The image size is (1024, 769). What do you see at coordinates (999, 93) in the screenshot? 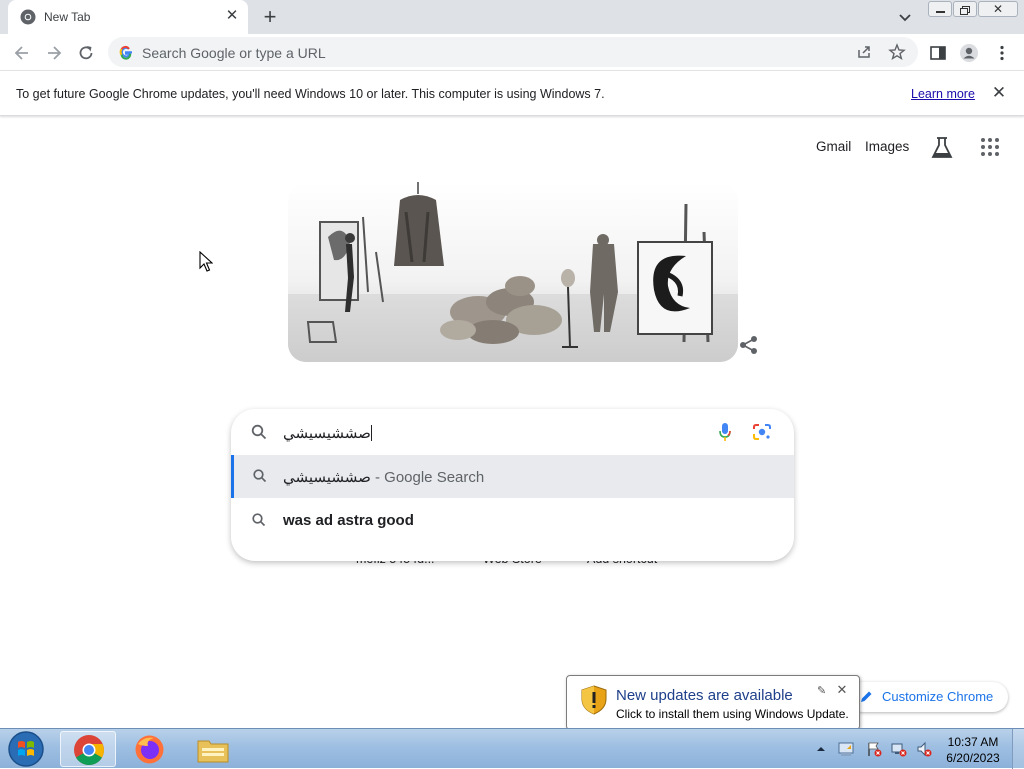
I see `infobar-close-icon: ✕` at bounding box center [999, 93].